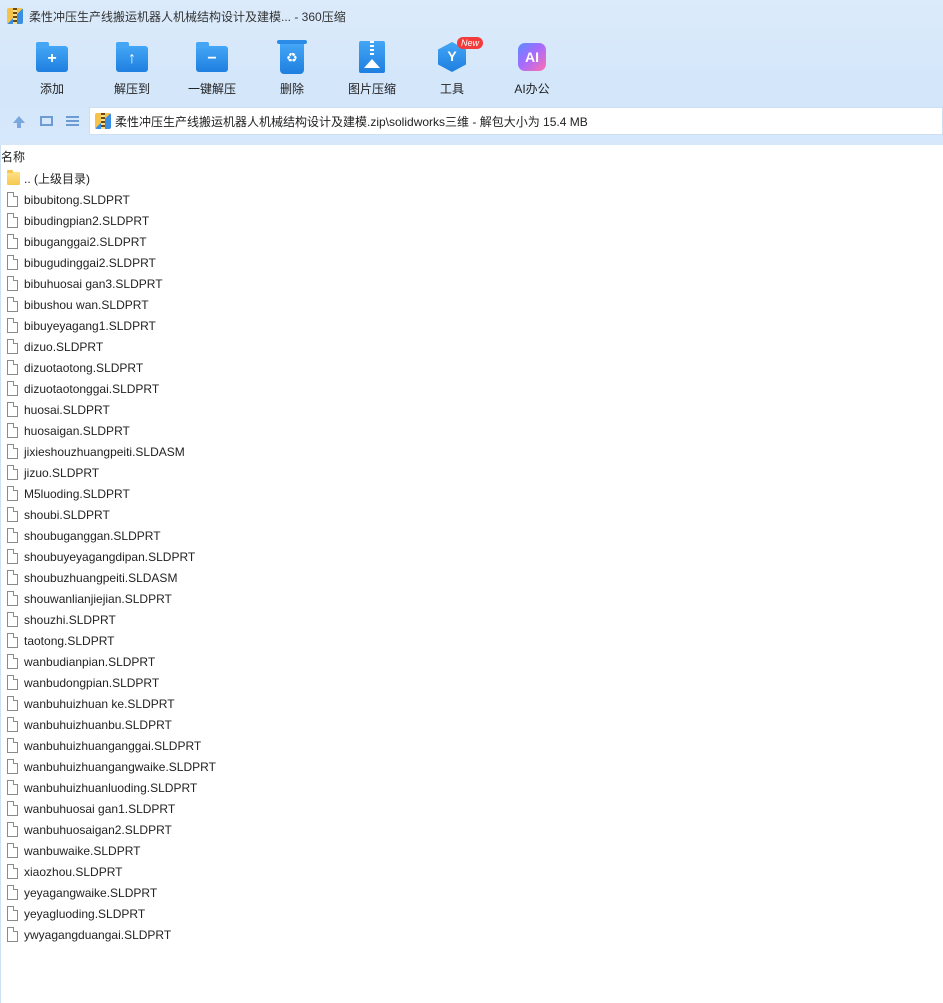 This screenshot has width=943, height=1003. Describe the element at coordinates (467, 241) in the screenshot. I see `file-row: bibuganggai2.SLDPRT` at that location.